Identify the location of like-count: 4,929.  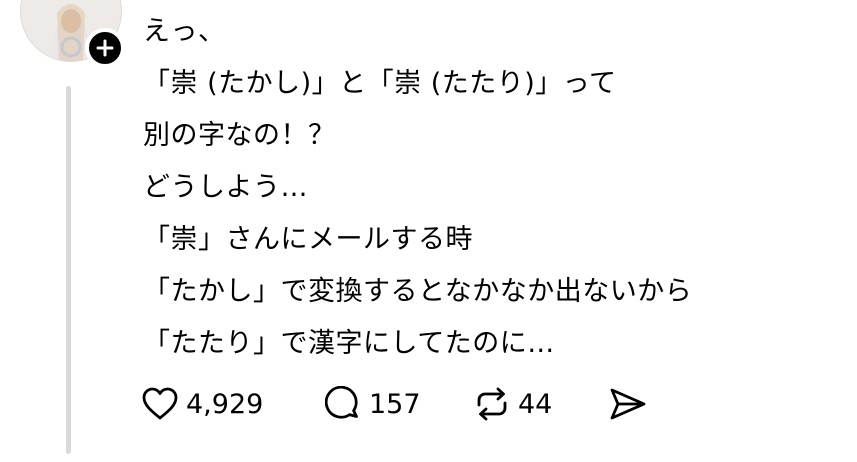
(225, 404).